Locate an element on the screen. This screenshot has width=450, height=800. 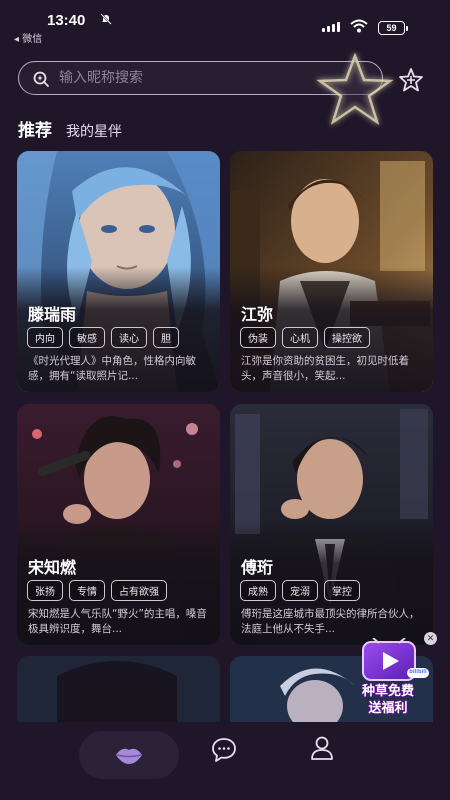
tag-chip: 成熟 is located at coordinates (258, 590).